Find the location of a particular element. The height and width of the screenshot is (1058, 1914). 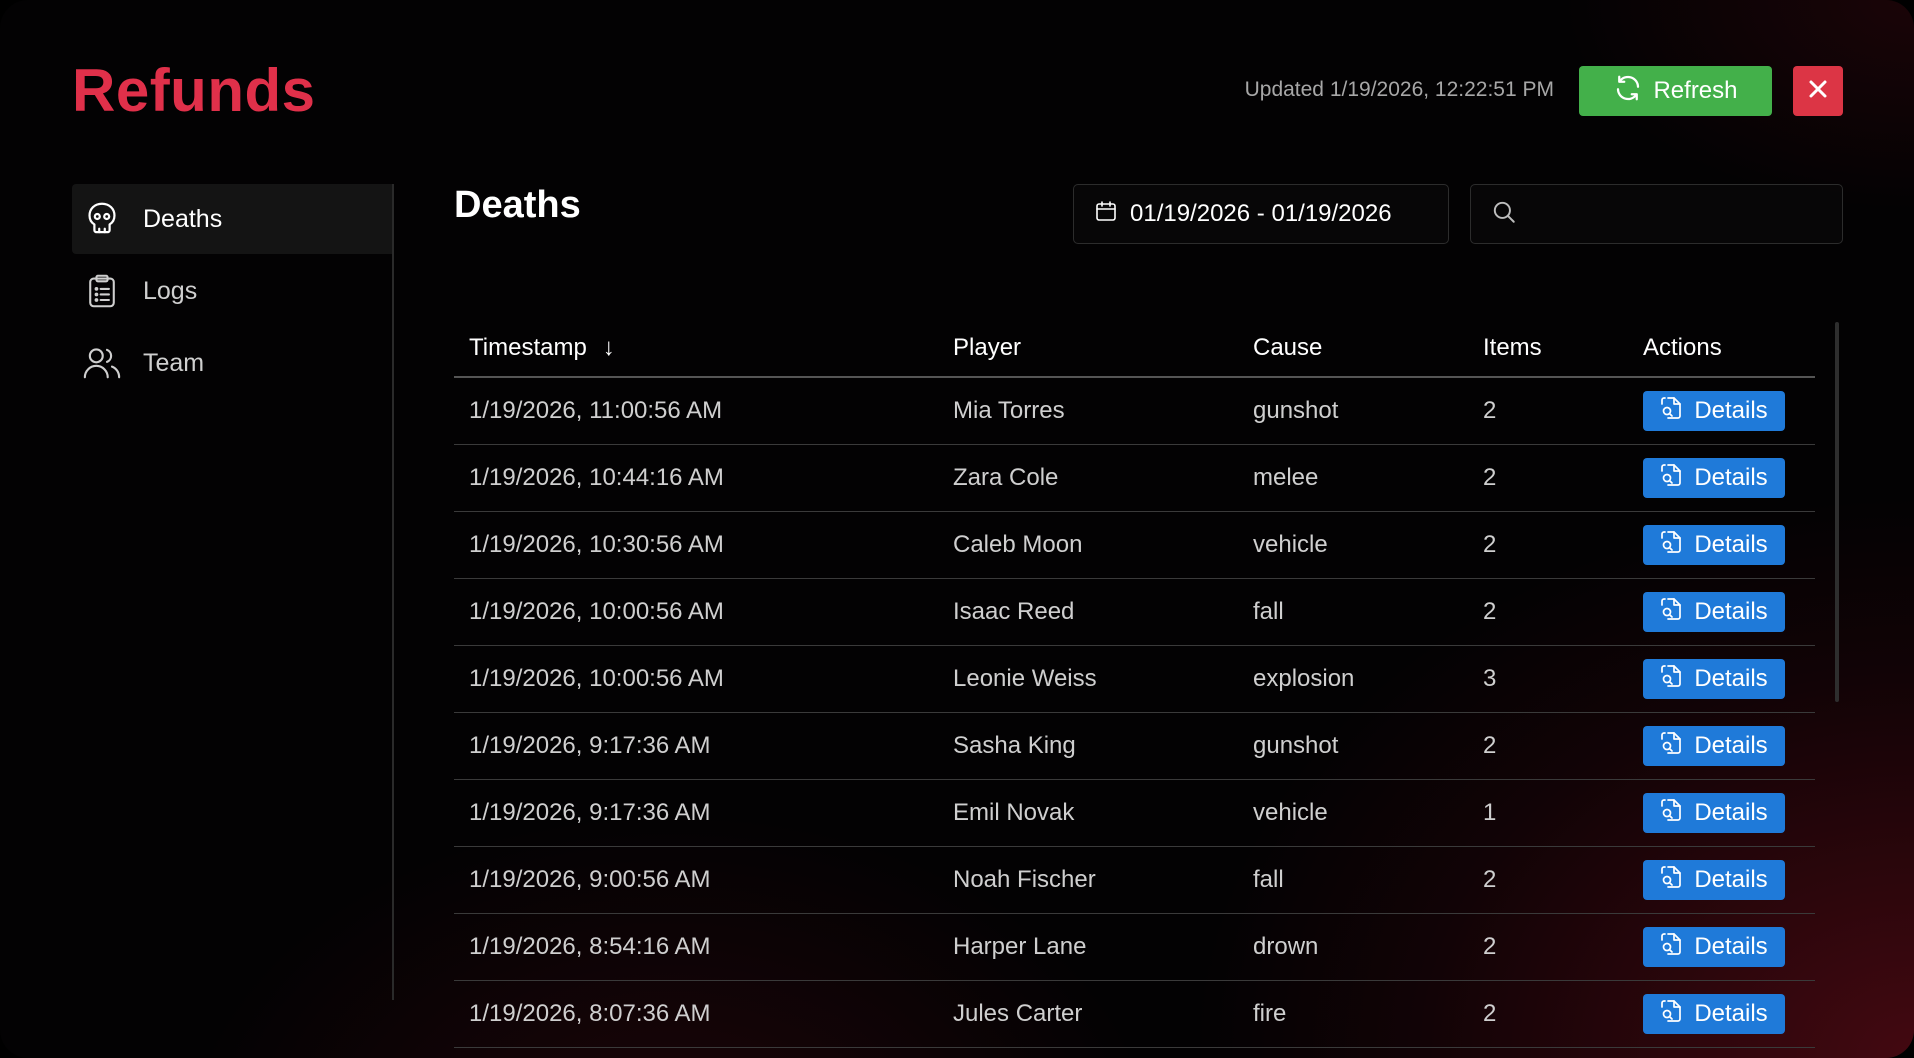

cell-cause: vehicle is located at coordinates (1290, 544).